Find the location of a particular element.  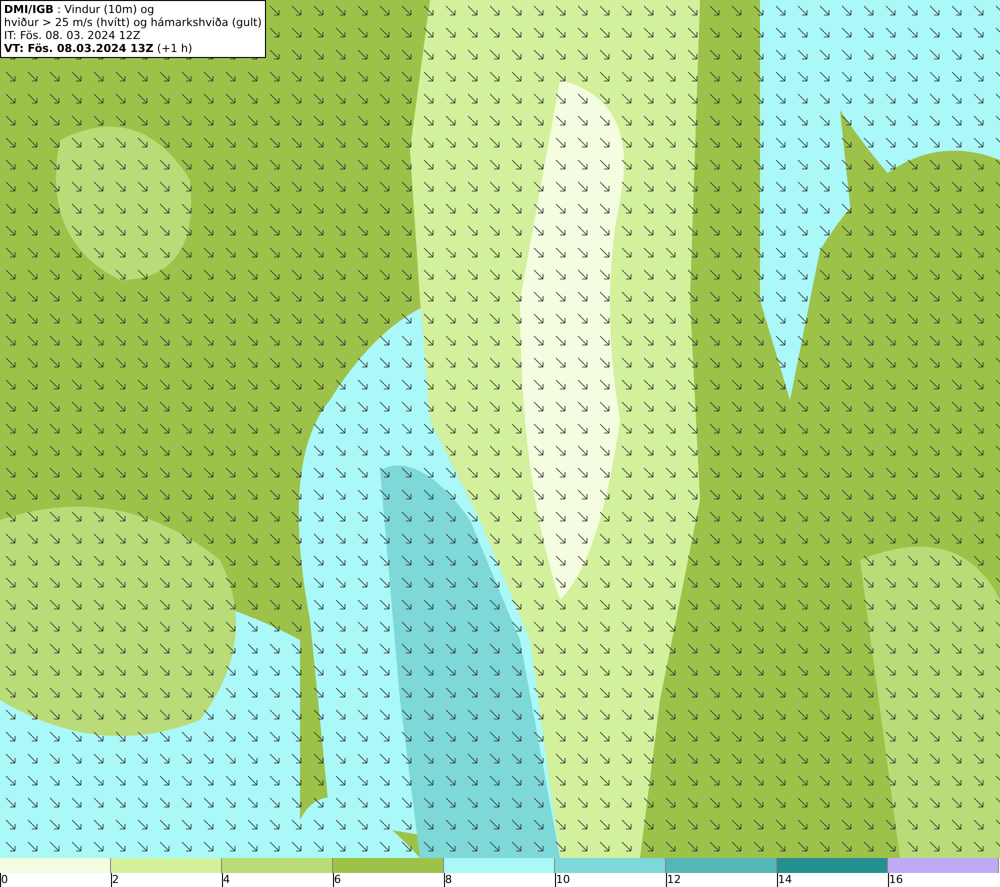

title-line: IT: Fös. 08. 03. 2024 12Z is located at coordinates (73, 35).